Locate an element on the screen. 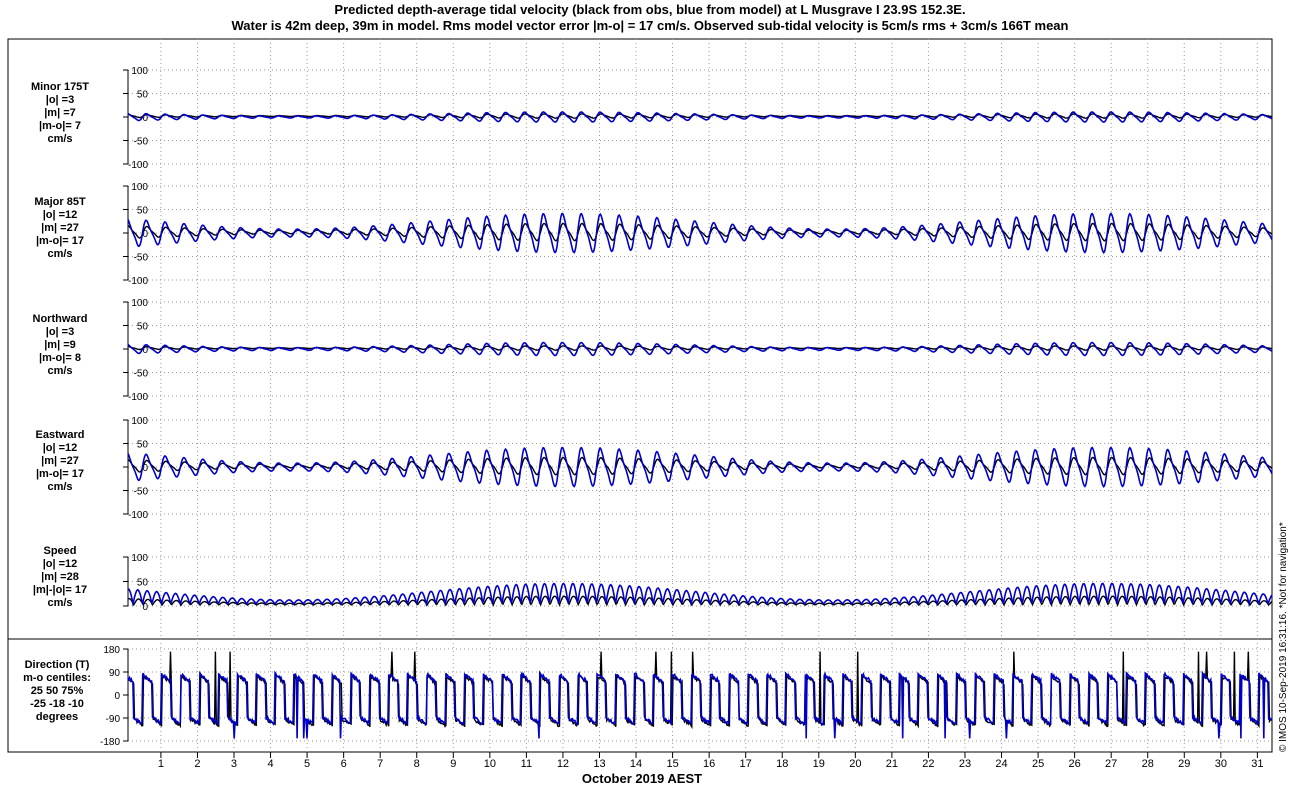 The width and height of the screenshot is (1300, 800). x-tick-label: 7 is located at coordinates (380, 764).